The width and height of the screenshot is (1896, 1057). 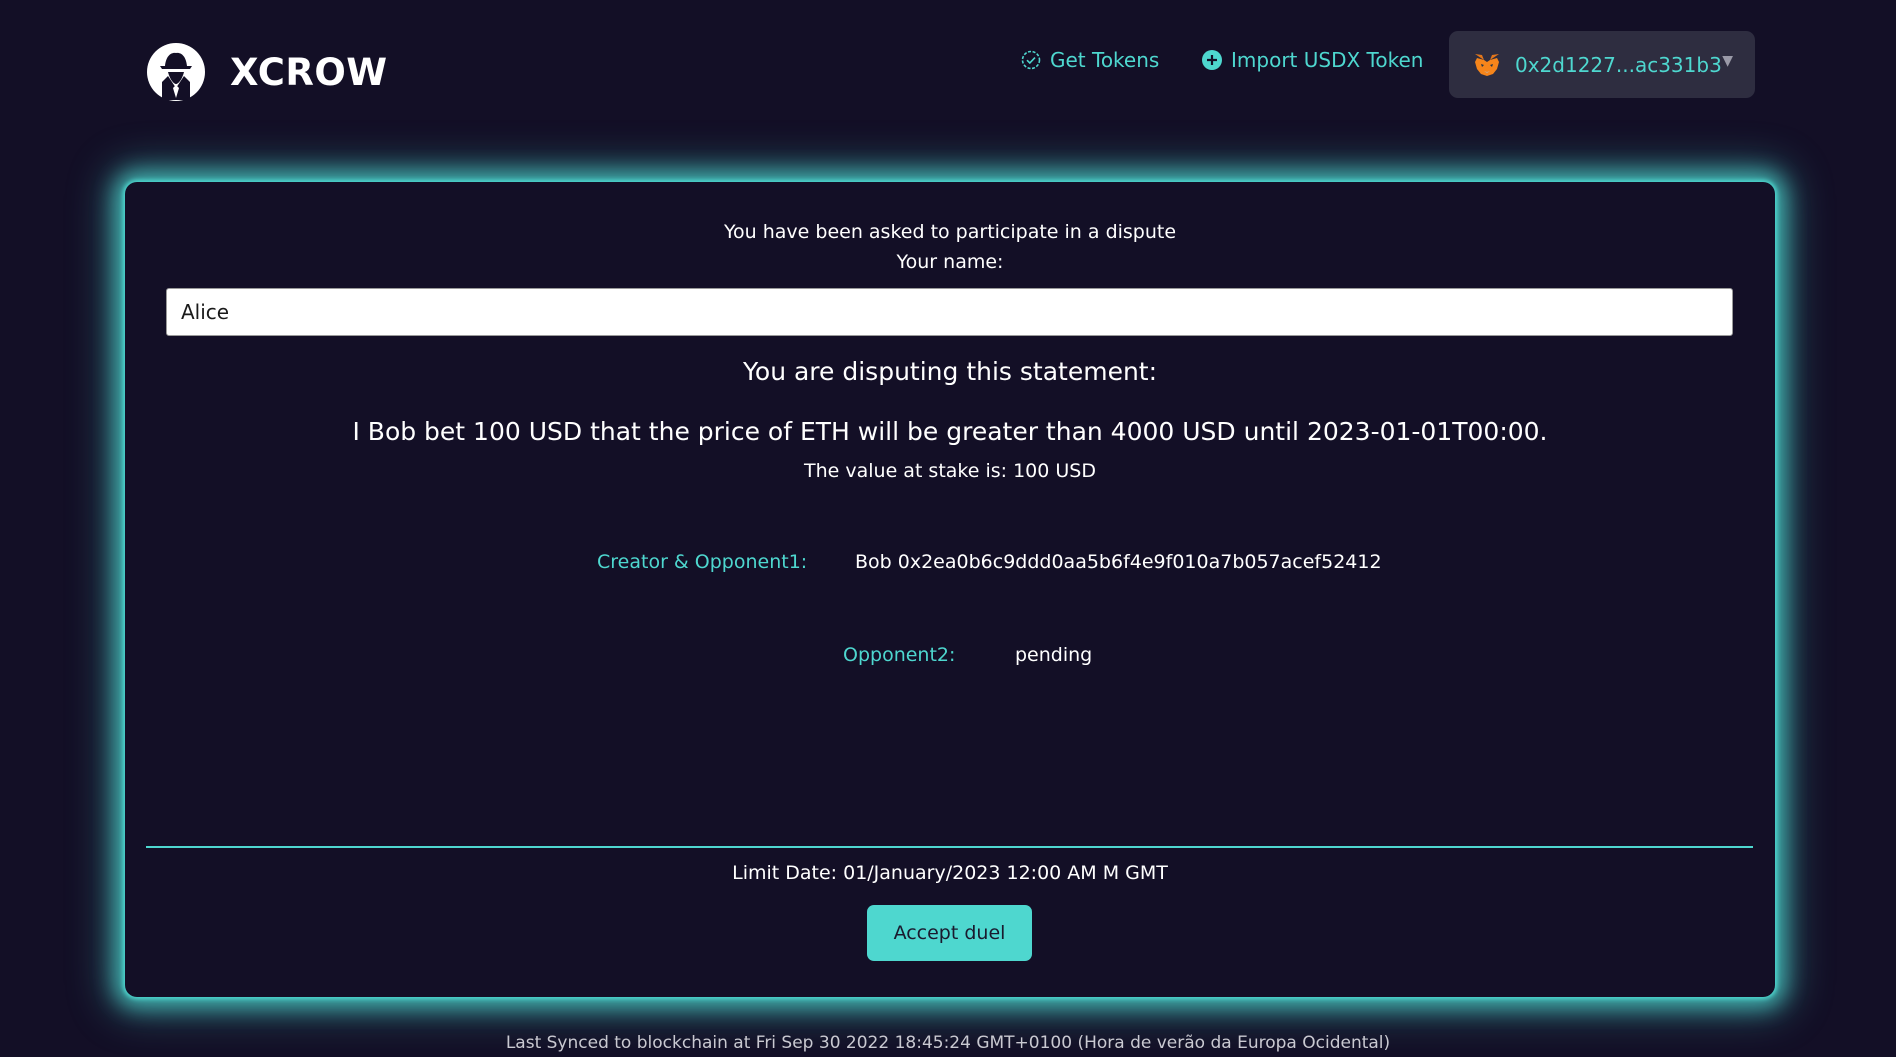 What do you see at coordinates (949, 847) in the screenshot?
I see `divider` at bounding box center [949, 847].